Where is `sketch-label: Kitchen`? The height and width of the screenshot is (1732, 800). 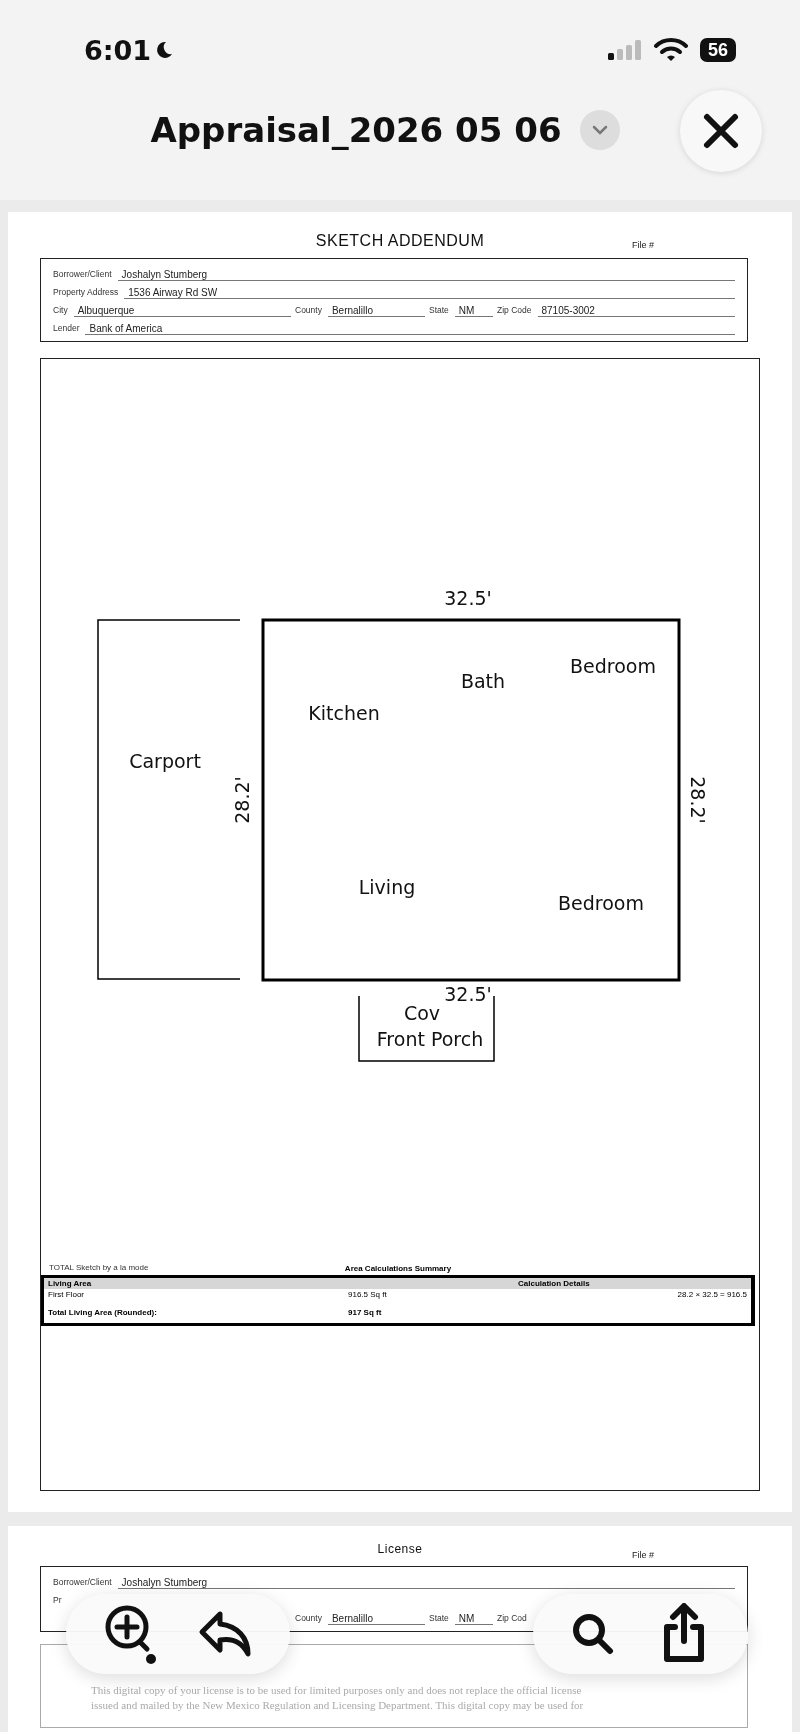
sketch-label: Kitchen is located at coordinates (344, 713).